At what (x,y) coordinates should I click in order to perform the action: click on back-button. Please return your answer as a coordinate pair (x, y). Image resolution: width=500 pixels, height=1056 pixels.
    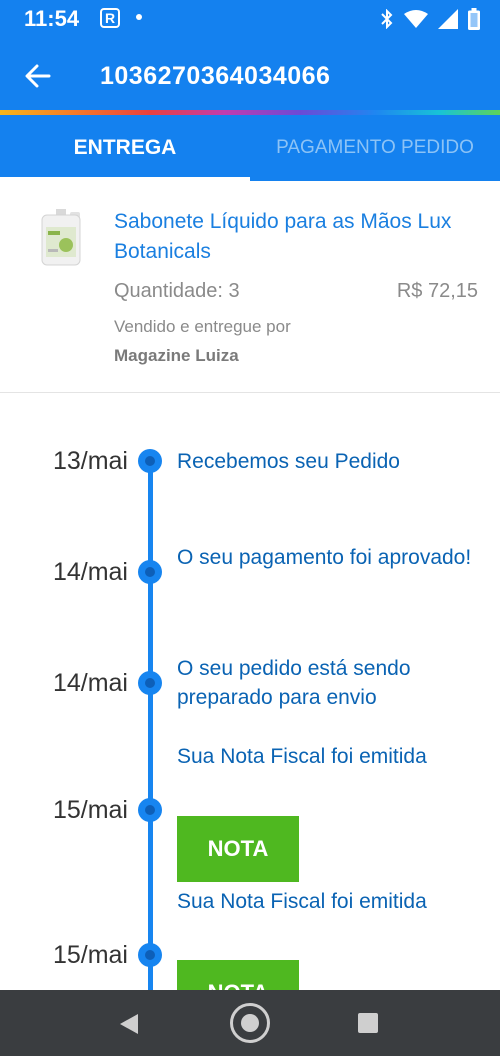
    Looking at the image, I should click on (38, 76).